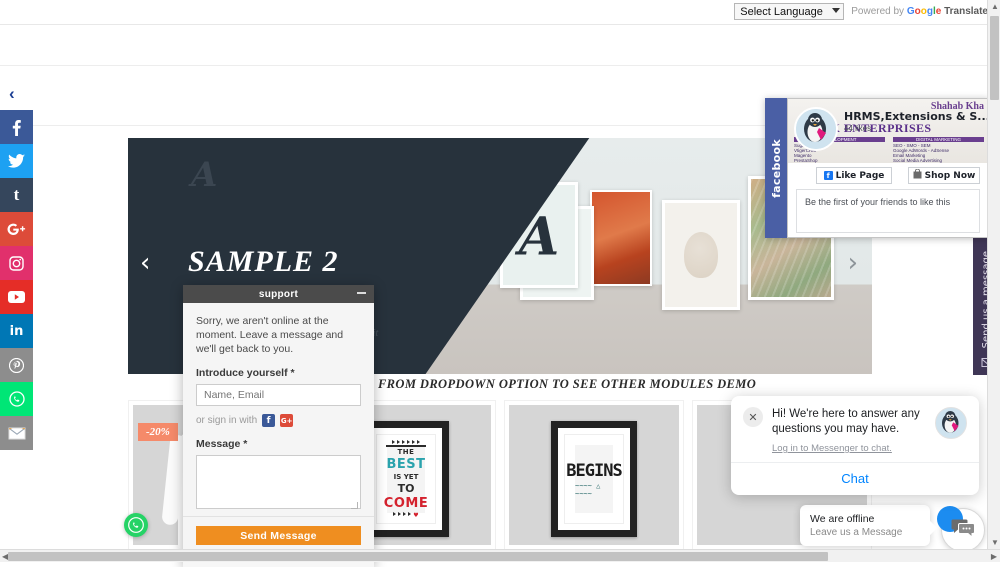  Describe the element at coordinates (145, 263) in the screenshot. I see `carousel-prev-arrow: ‹` at that location.